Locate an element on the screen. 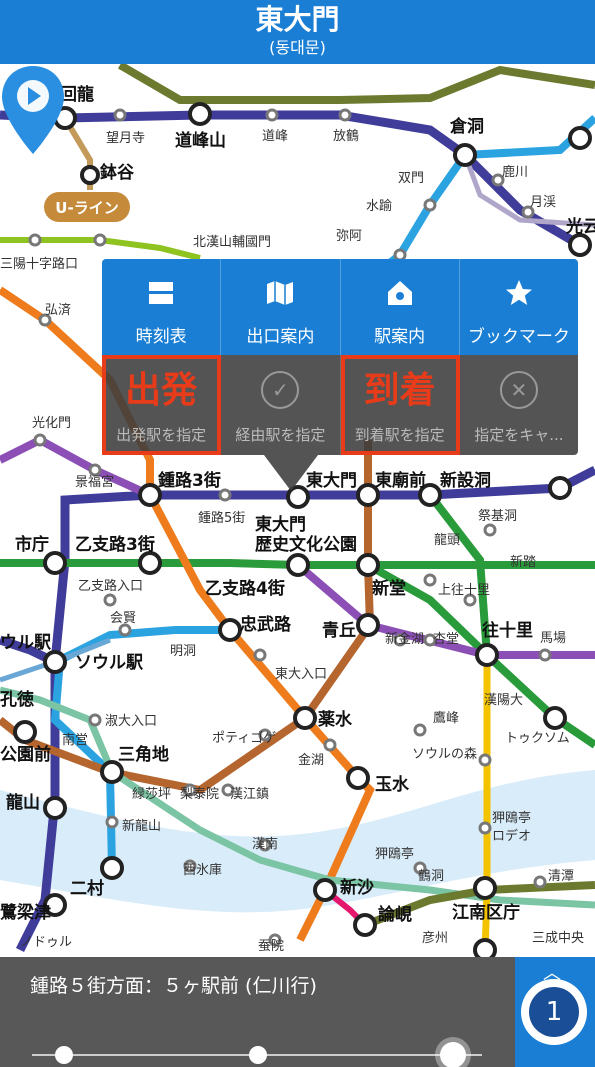  station-label: 梨泰院 is located at coordinates (199, 794).